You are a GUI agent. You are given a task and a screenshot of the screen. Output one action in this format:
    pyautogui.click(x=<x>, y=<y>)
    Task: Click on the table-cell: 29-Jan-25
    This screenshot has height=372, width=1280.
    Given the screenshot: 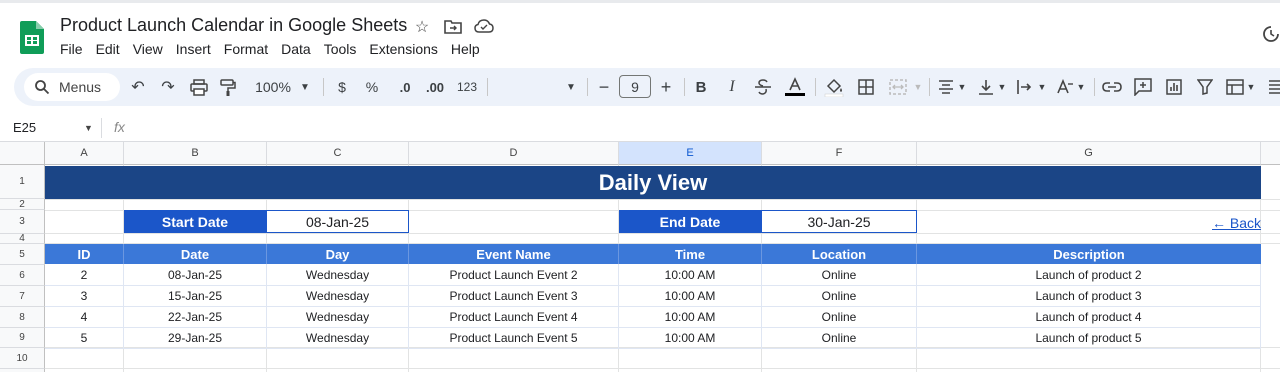 What is the action you would take?
    pyautogui.click(x=195, y=338)
    